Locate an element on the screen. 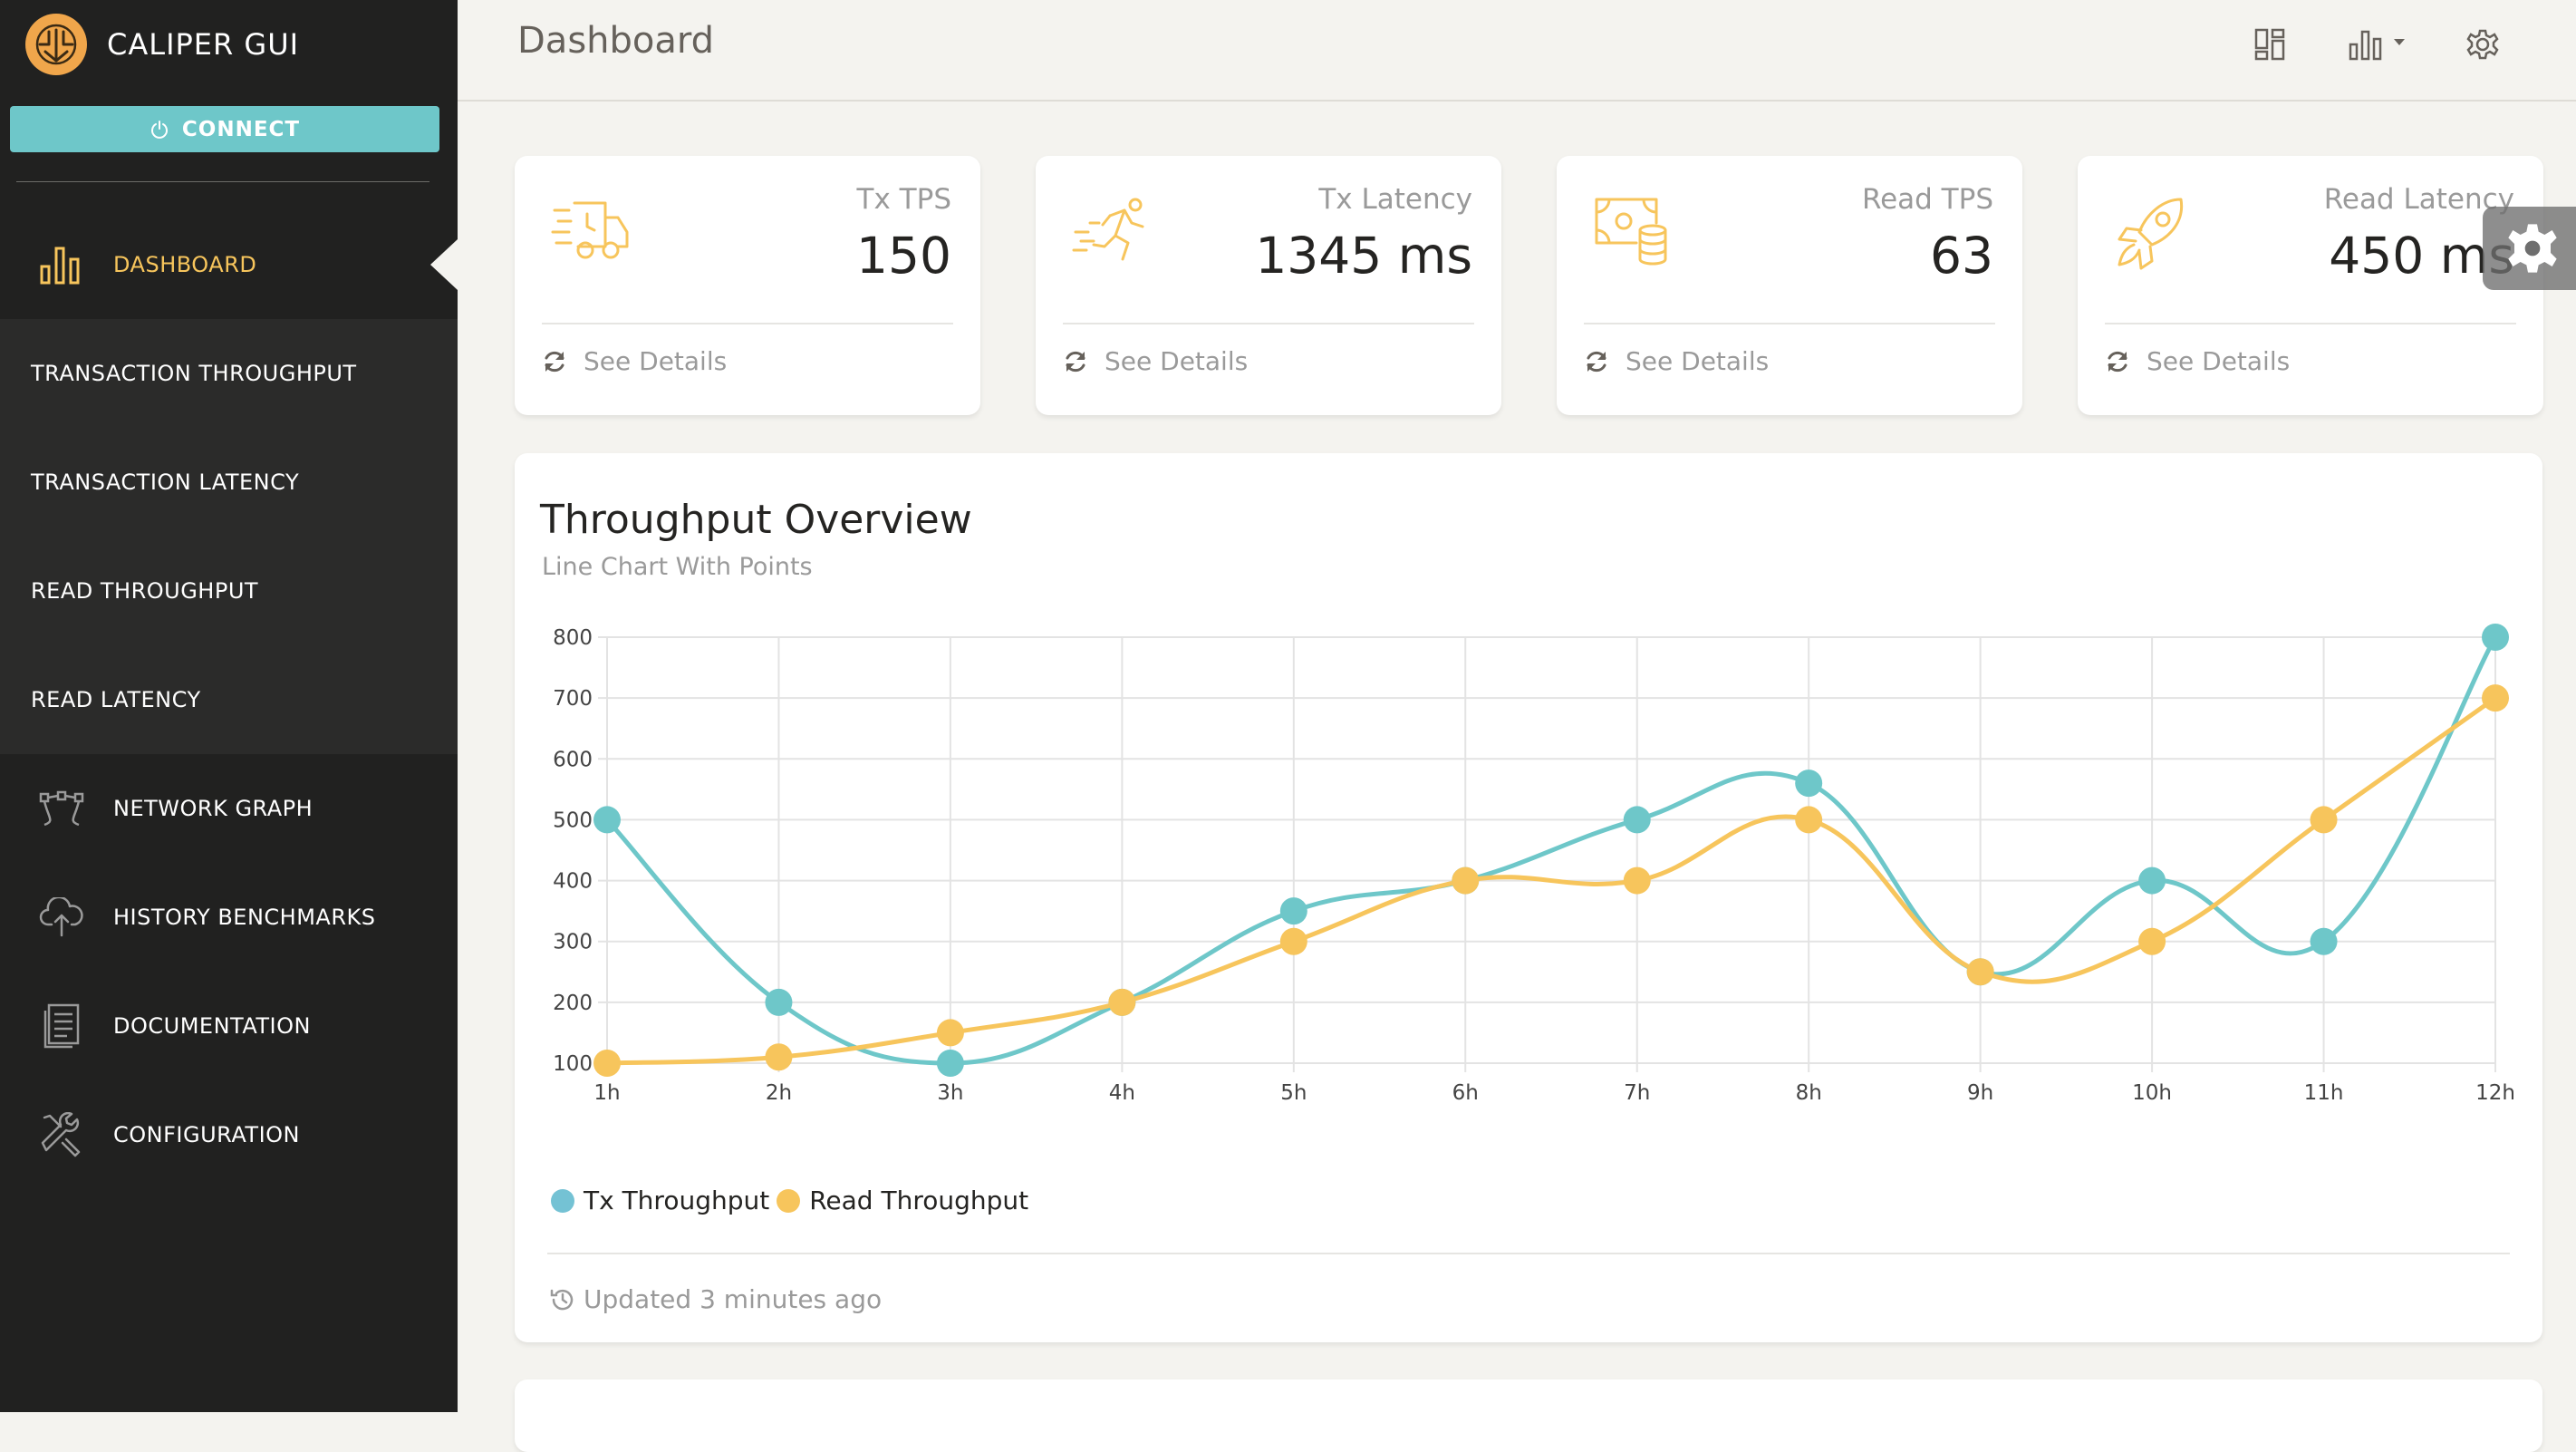  rocket-icon is located at coordinates (2154, 236).